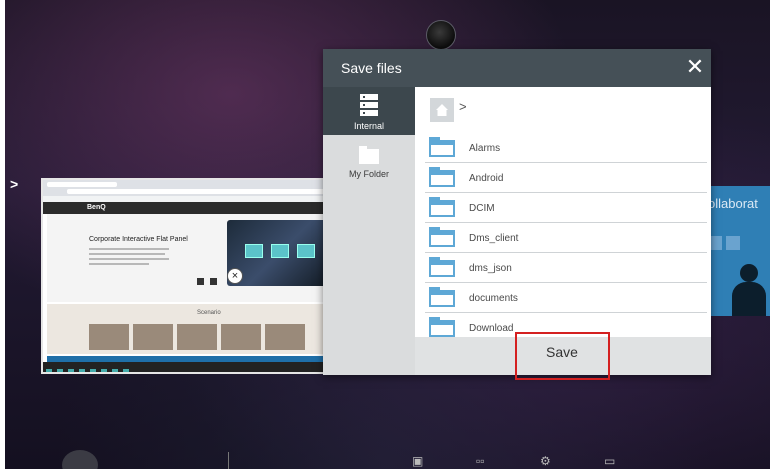 The height and width of the screenshot is (469, 770). What do you see at coordinates (493, 298) in the screenshot?
I see `folder-name: documents` at bounding box center [493, 298].